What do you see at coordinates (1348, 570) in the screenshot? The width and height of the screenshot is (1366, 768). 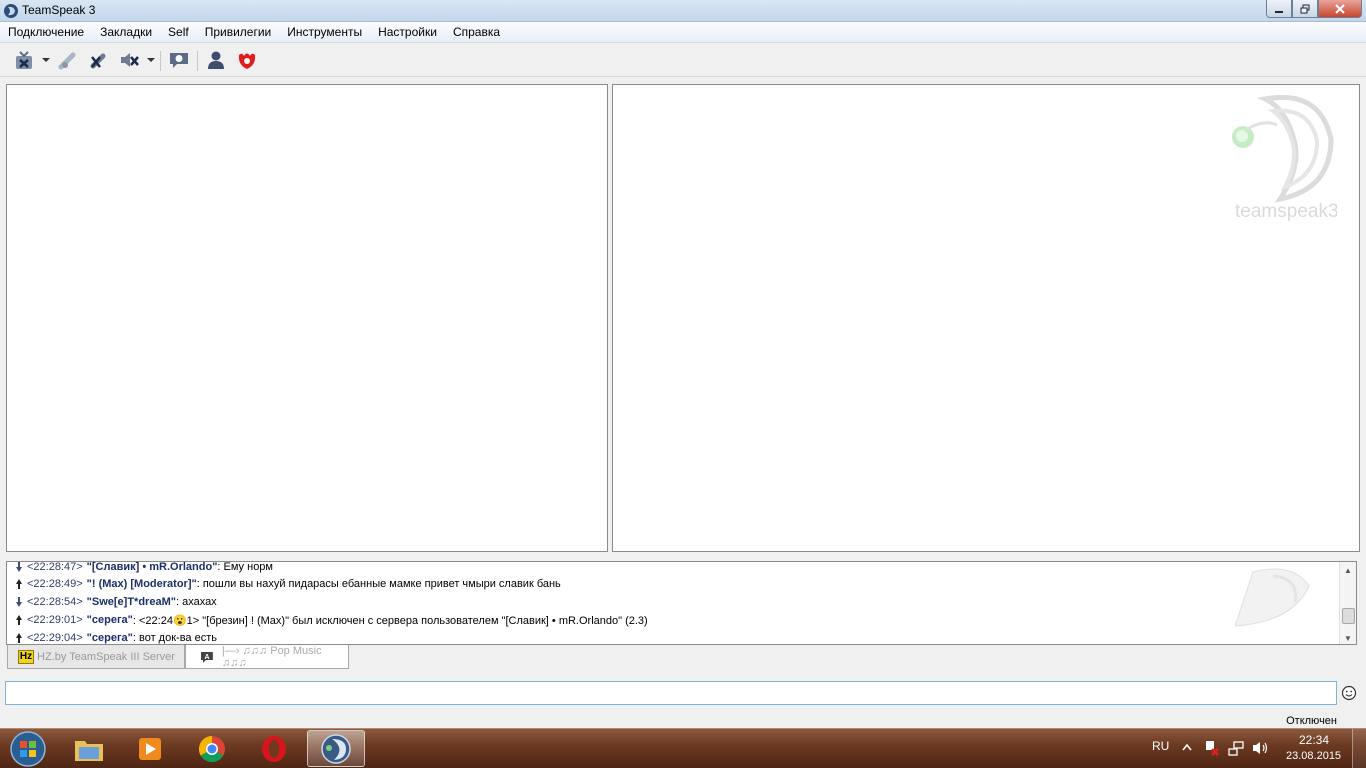 I see `scroll-up-button: ▲` at bounding box center [1348, 570].